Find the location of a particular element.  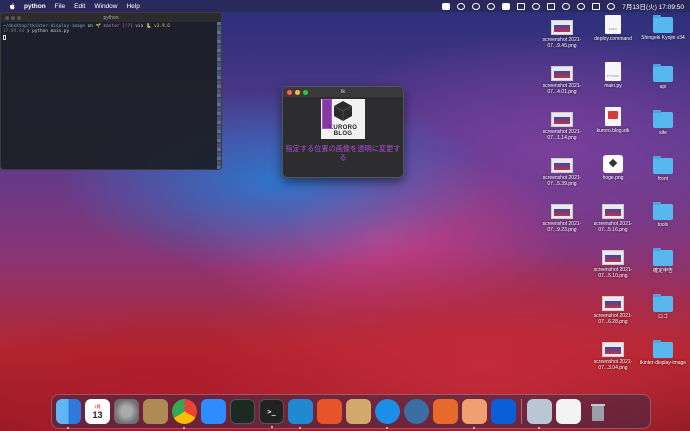

terminal-git: 🌱 master [!?] is located at coordinates (114, 26).